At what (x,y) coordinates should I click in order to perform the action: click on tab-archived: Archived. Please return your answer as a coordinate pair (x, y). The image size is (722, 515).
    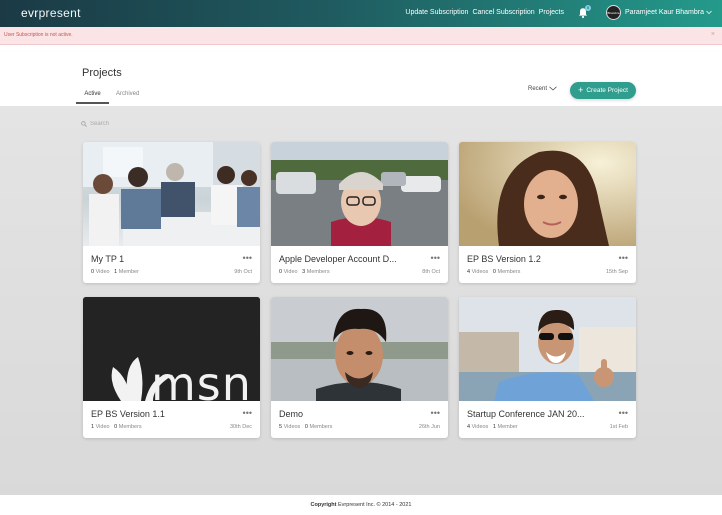
    Looking at the image, I should click on (127, 94).